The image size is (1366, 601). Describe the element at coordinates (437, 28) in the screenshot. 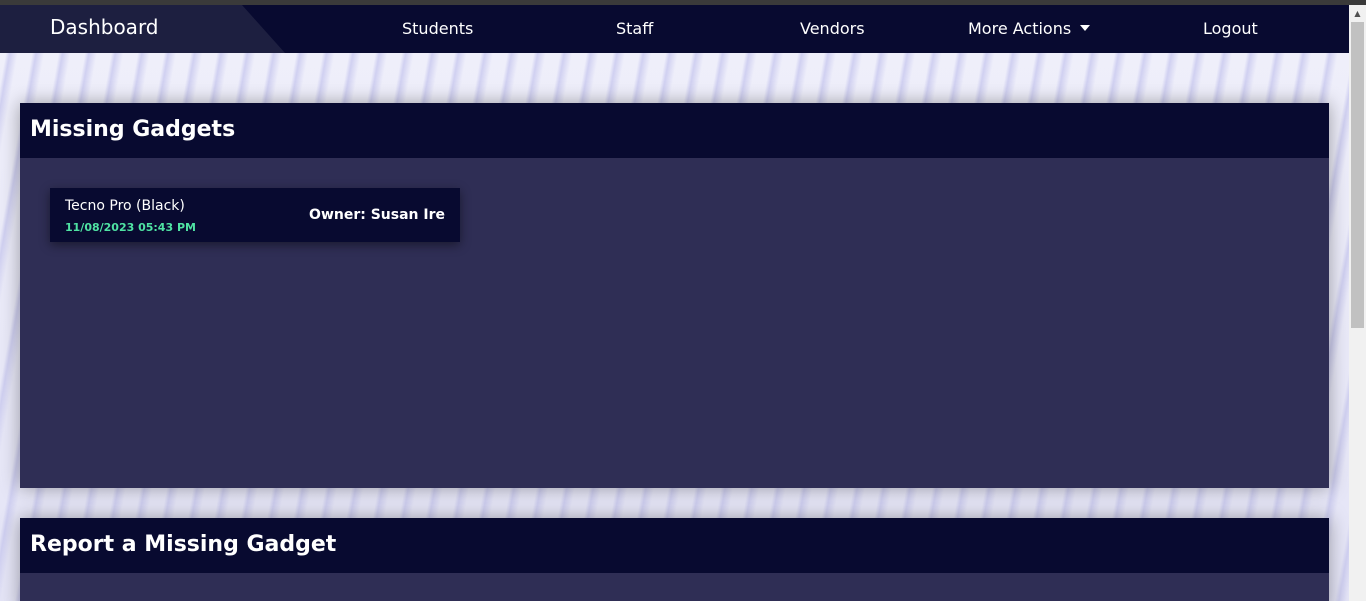

I see `nav-students: Students` at that location.